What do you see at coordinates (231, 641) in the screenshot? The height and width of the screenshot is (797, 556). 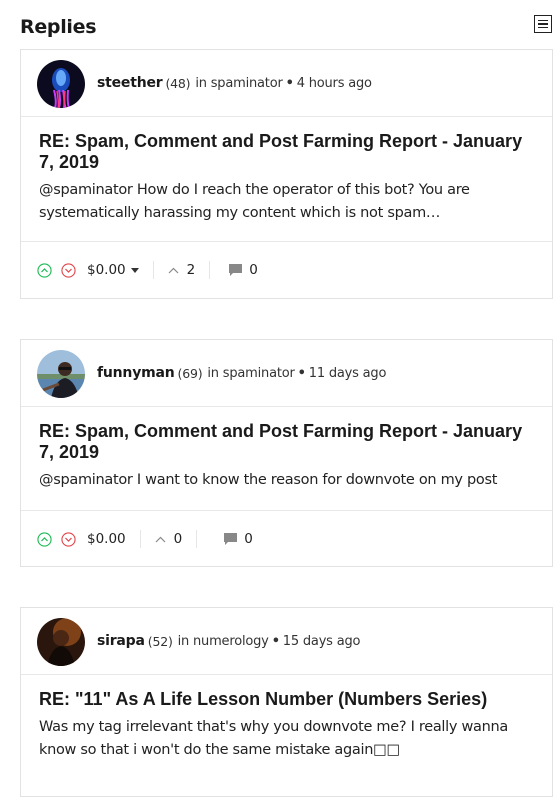 I see `community-link: numerology` at bounding box center [231, 641].